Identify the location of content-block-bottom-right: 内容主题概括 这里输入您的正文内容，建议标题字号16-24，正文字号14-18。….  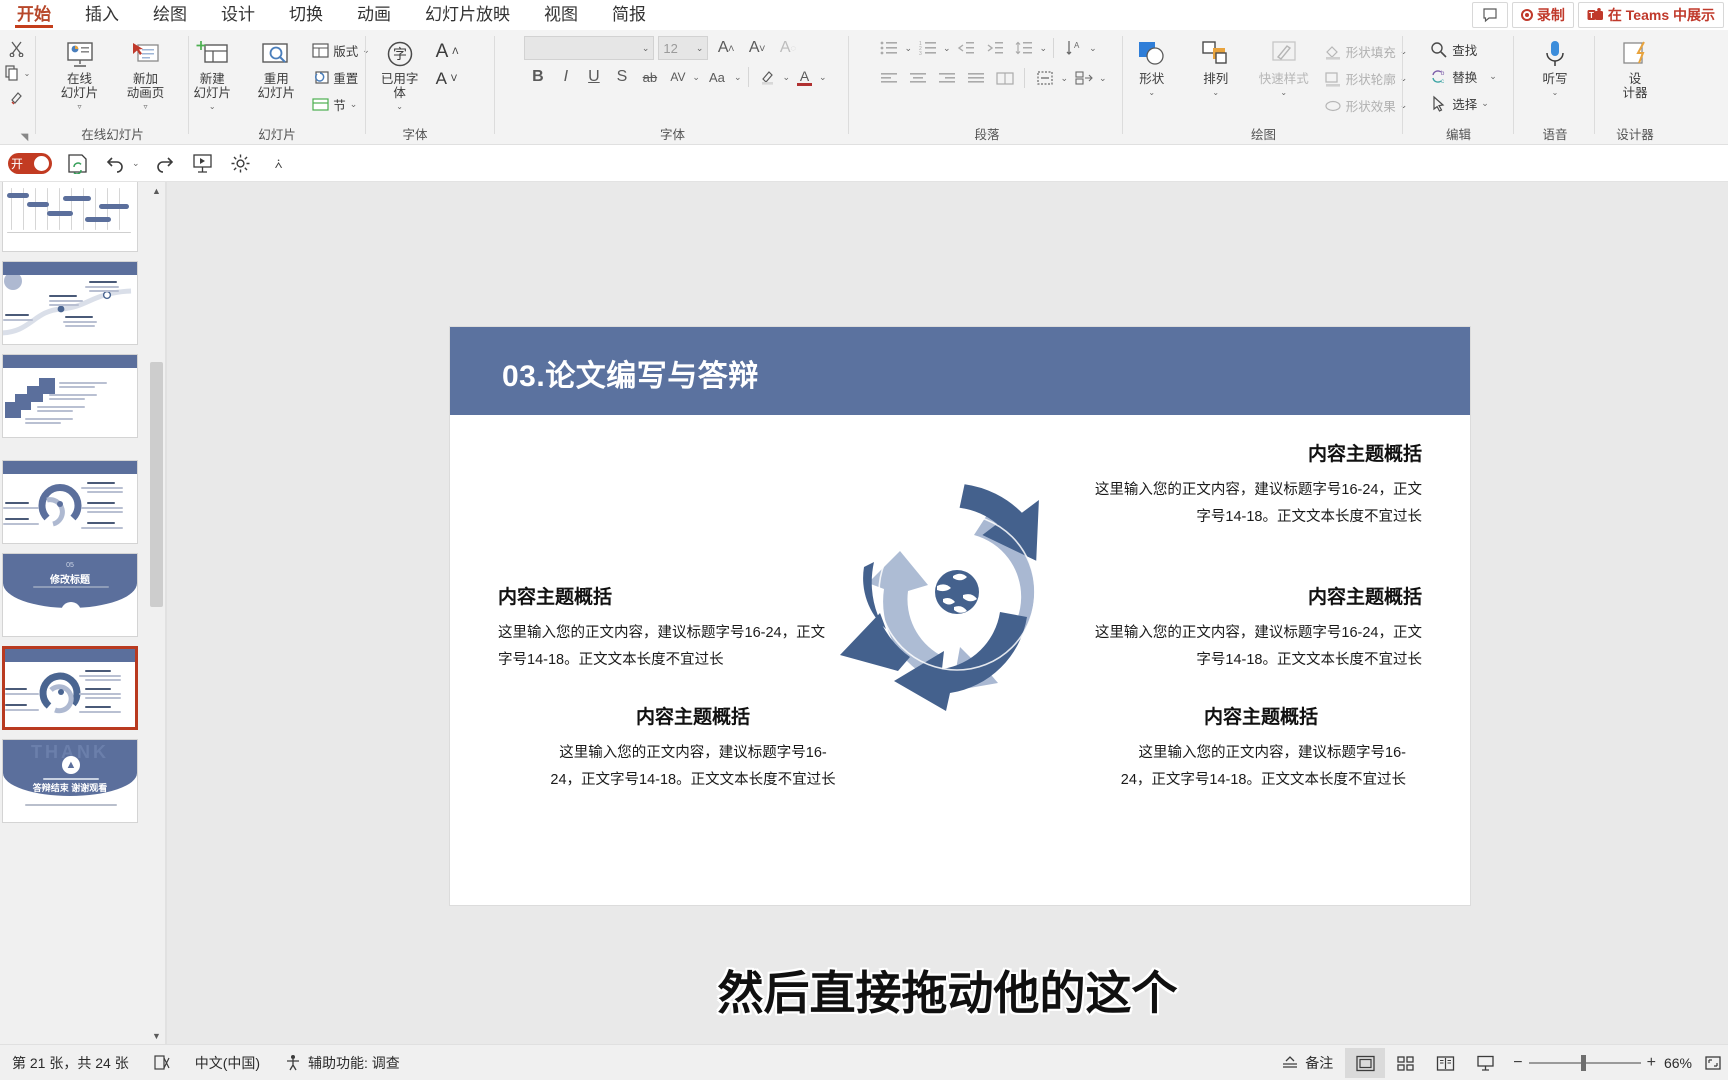
(1261, 748).